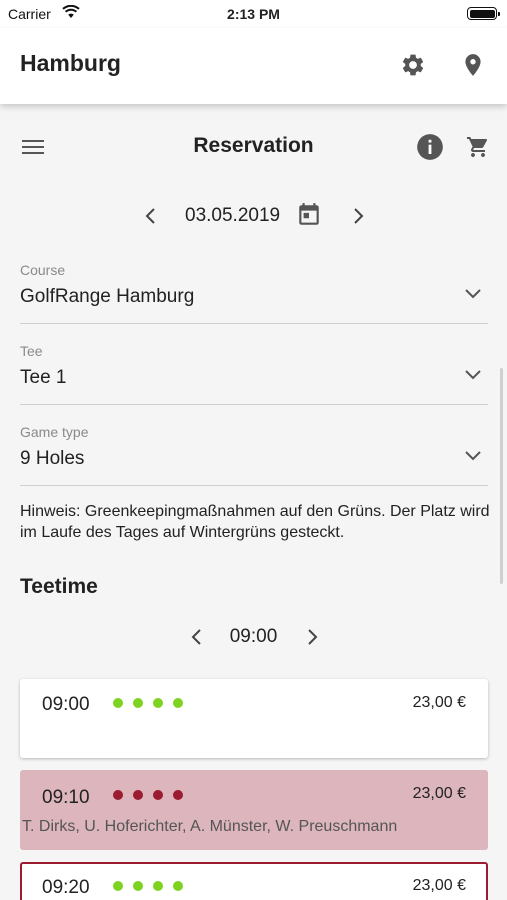 This screenshot has width=507, height=900. I want to click on next-day-icon, so click(358, 216).